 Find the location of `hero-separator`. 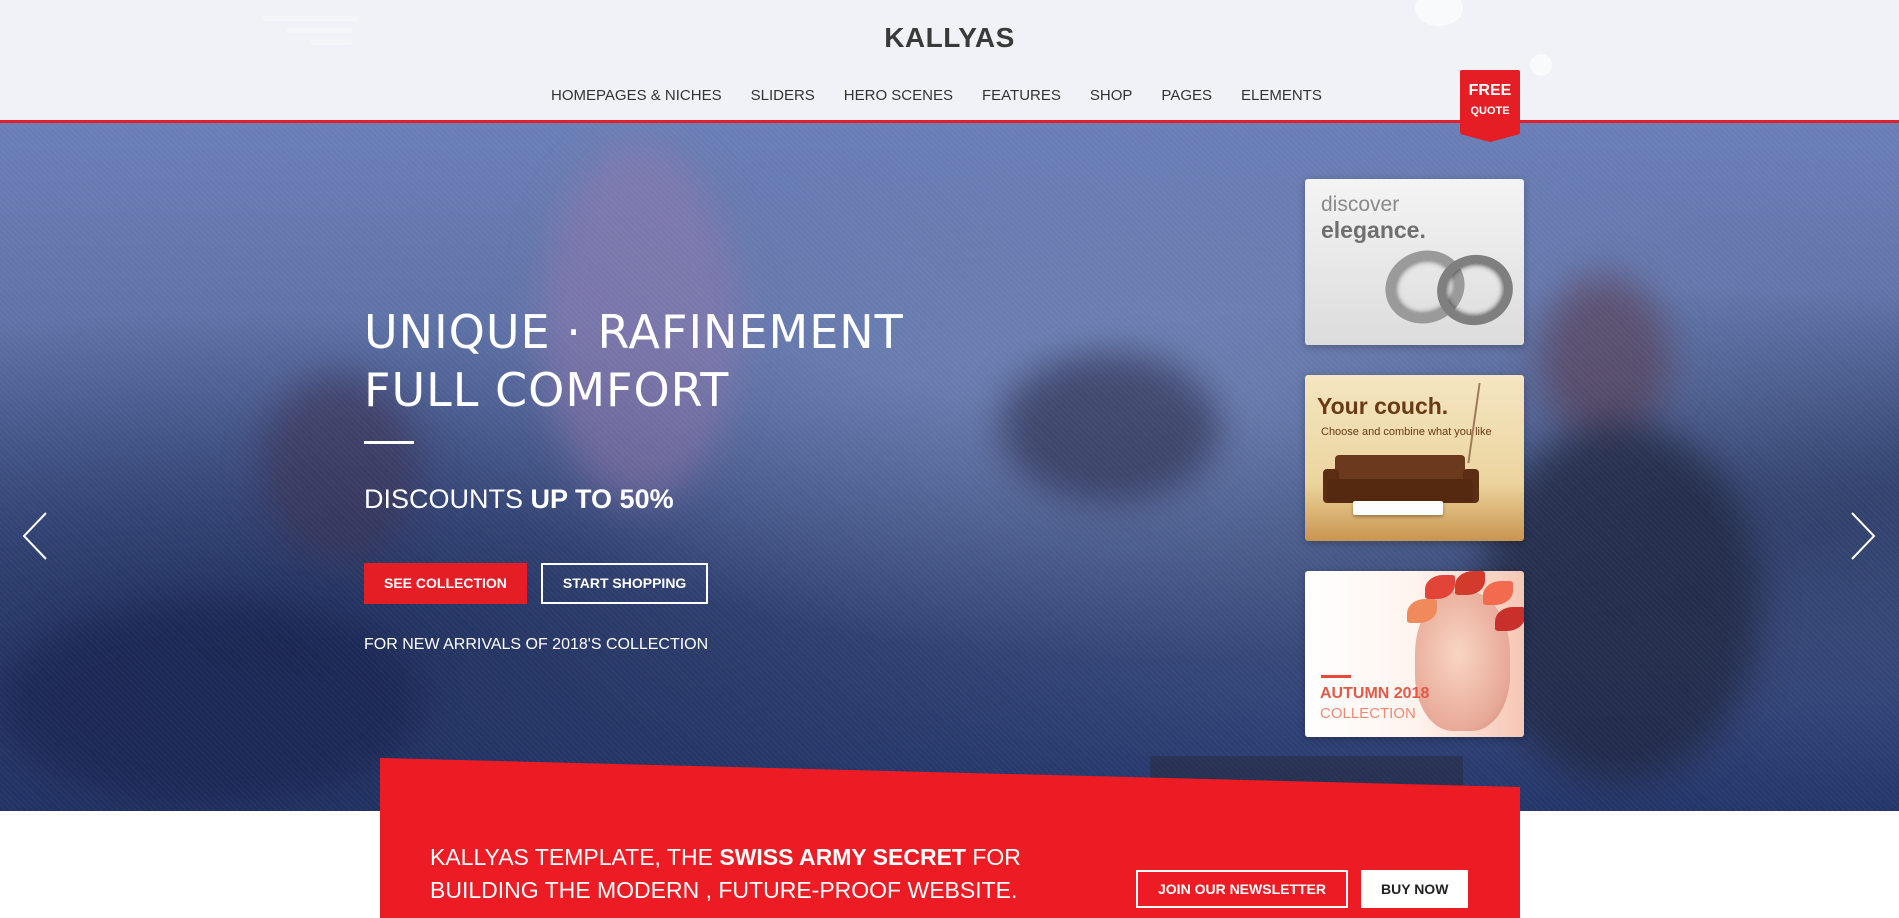

hero-separator is located at coordinates (389, 442).